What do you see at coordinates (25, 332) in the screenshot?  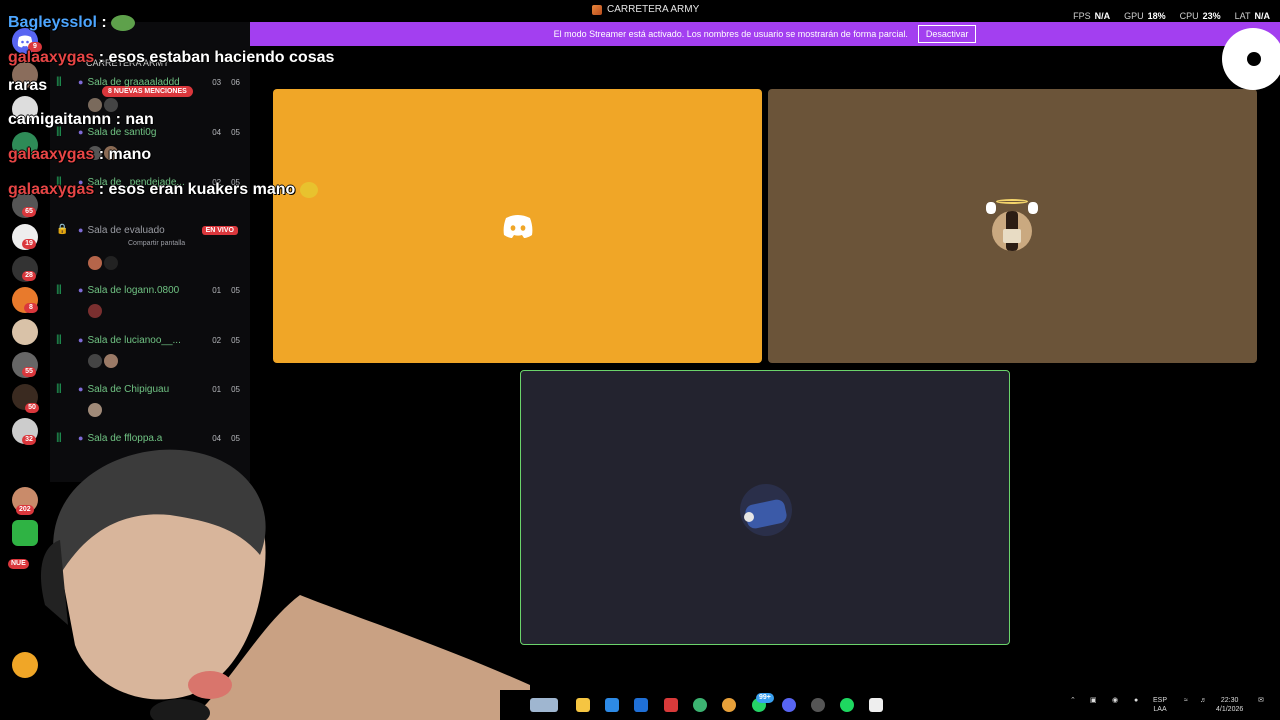 I see `server-icon` at bounding box center [25, 332].